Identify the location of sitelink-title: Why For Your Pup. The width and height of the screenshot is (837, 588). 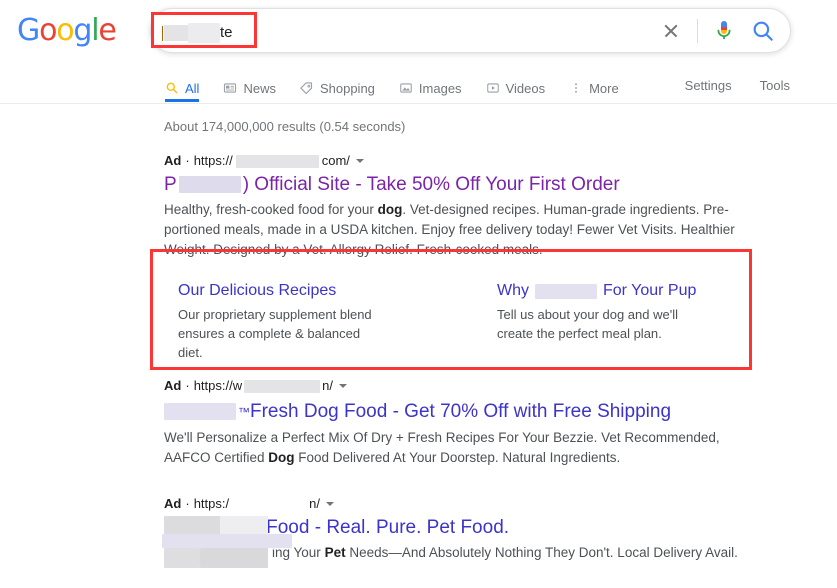
(602, 291).